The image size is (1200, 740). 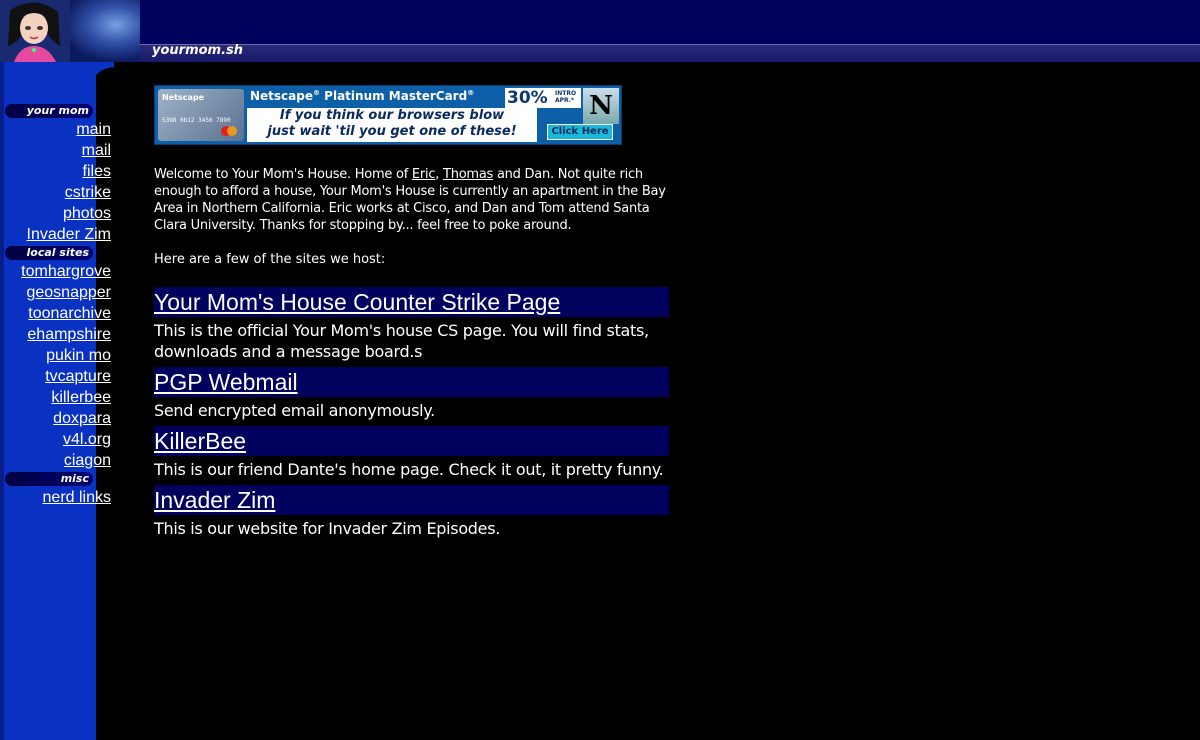 What do you see at coordinates (183, 97) in the screenshot?
I see `card-logo: Netscape` at bounding box center [183, 97].